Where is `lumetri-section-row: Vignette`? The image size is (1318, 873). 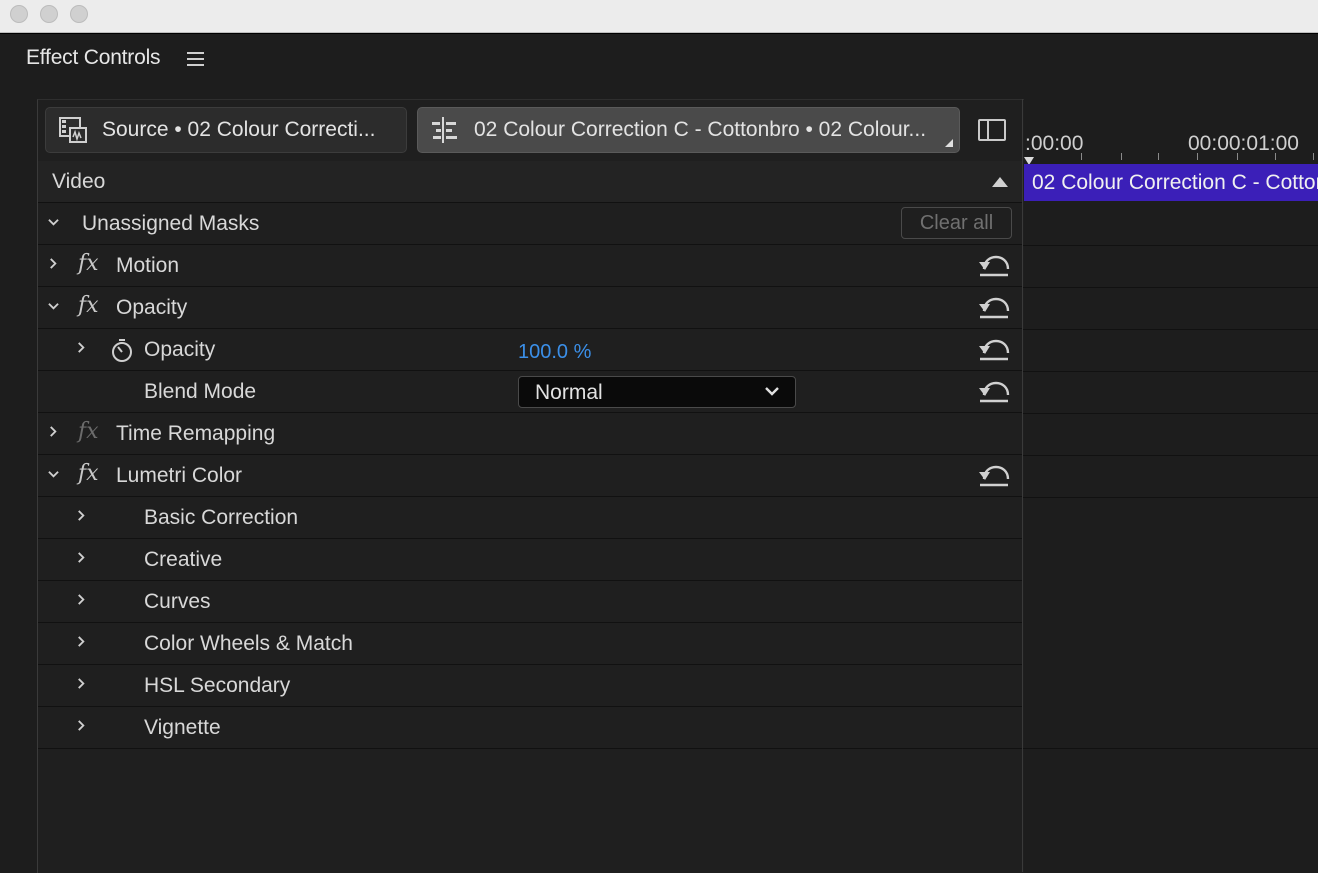 lumetri-section-row: Vignette is located at coordinates (530, 728).